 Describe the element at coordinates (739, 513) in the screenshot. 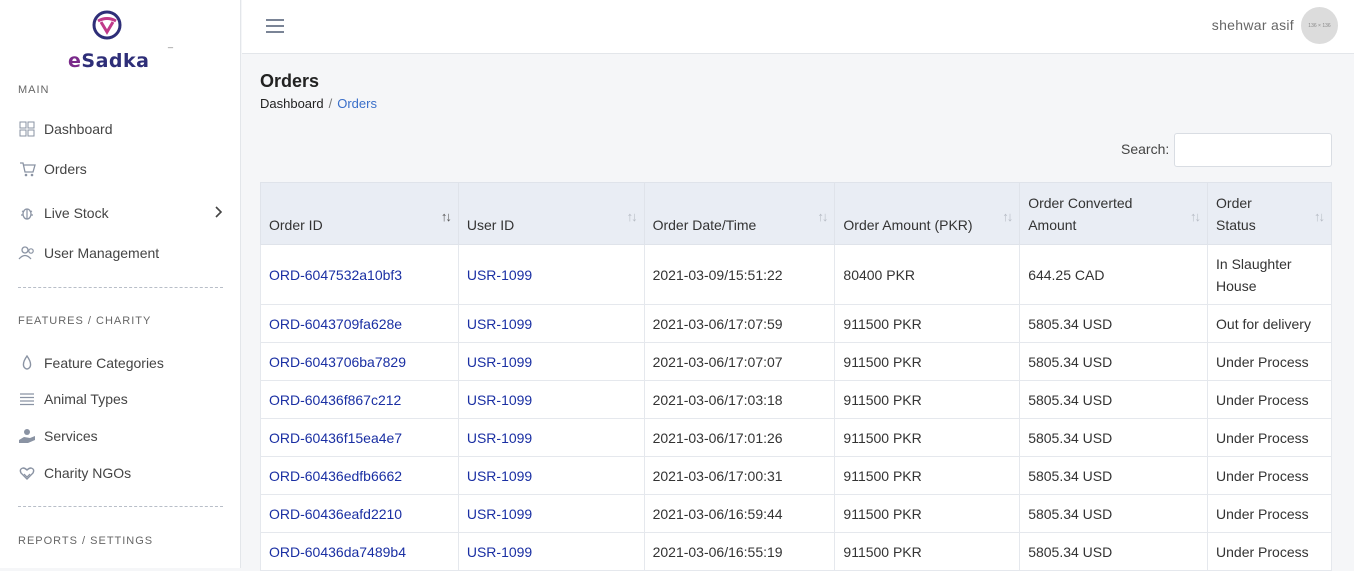

I see `order-date-cell: 2021-03-06/16:59:44` at that location.